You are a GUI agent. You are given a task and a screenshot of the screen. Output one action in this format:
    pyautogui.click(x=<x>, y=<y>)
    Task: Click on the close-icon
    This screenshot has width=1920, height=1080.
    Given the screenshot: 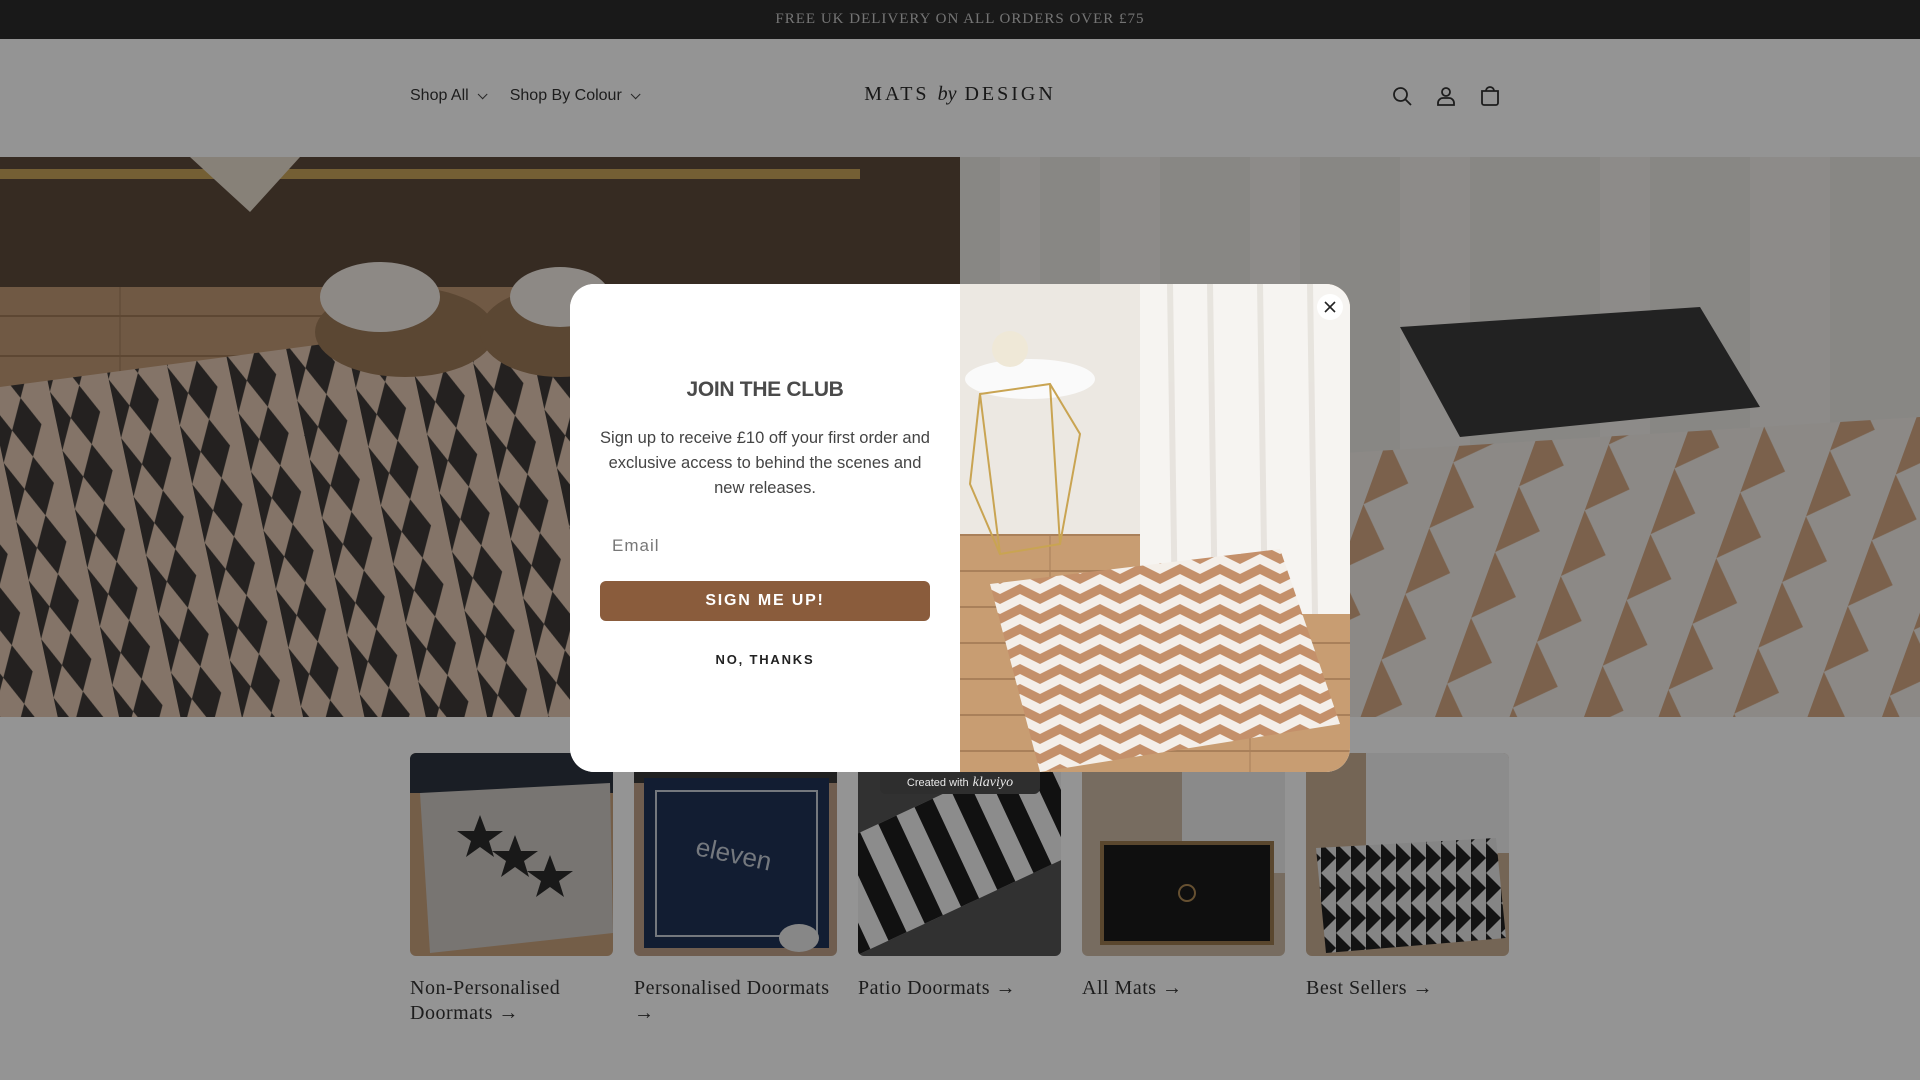 What is the action you would take?
    pyautogui.click(x=1330, y=307)
    